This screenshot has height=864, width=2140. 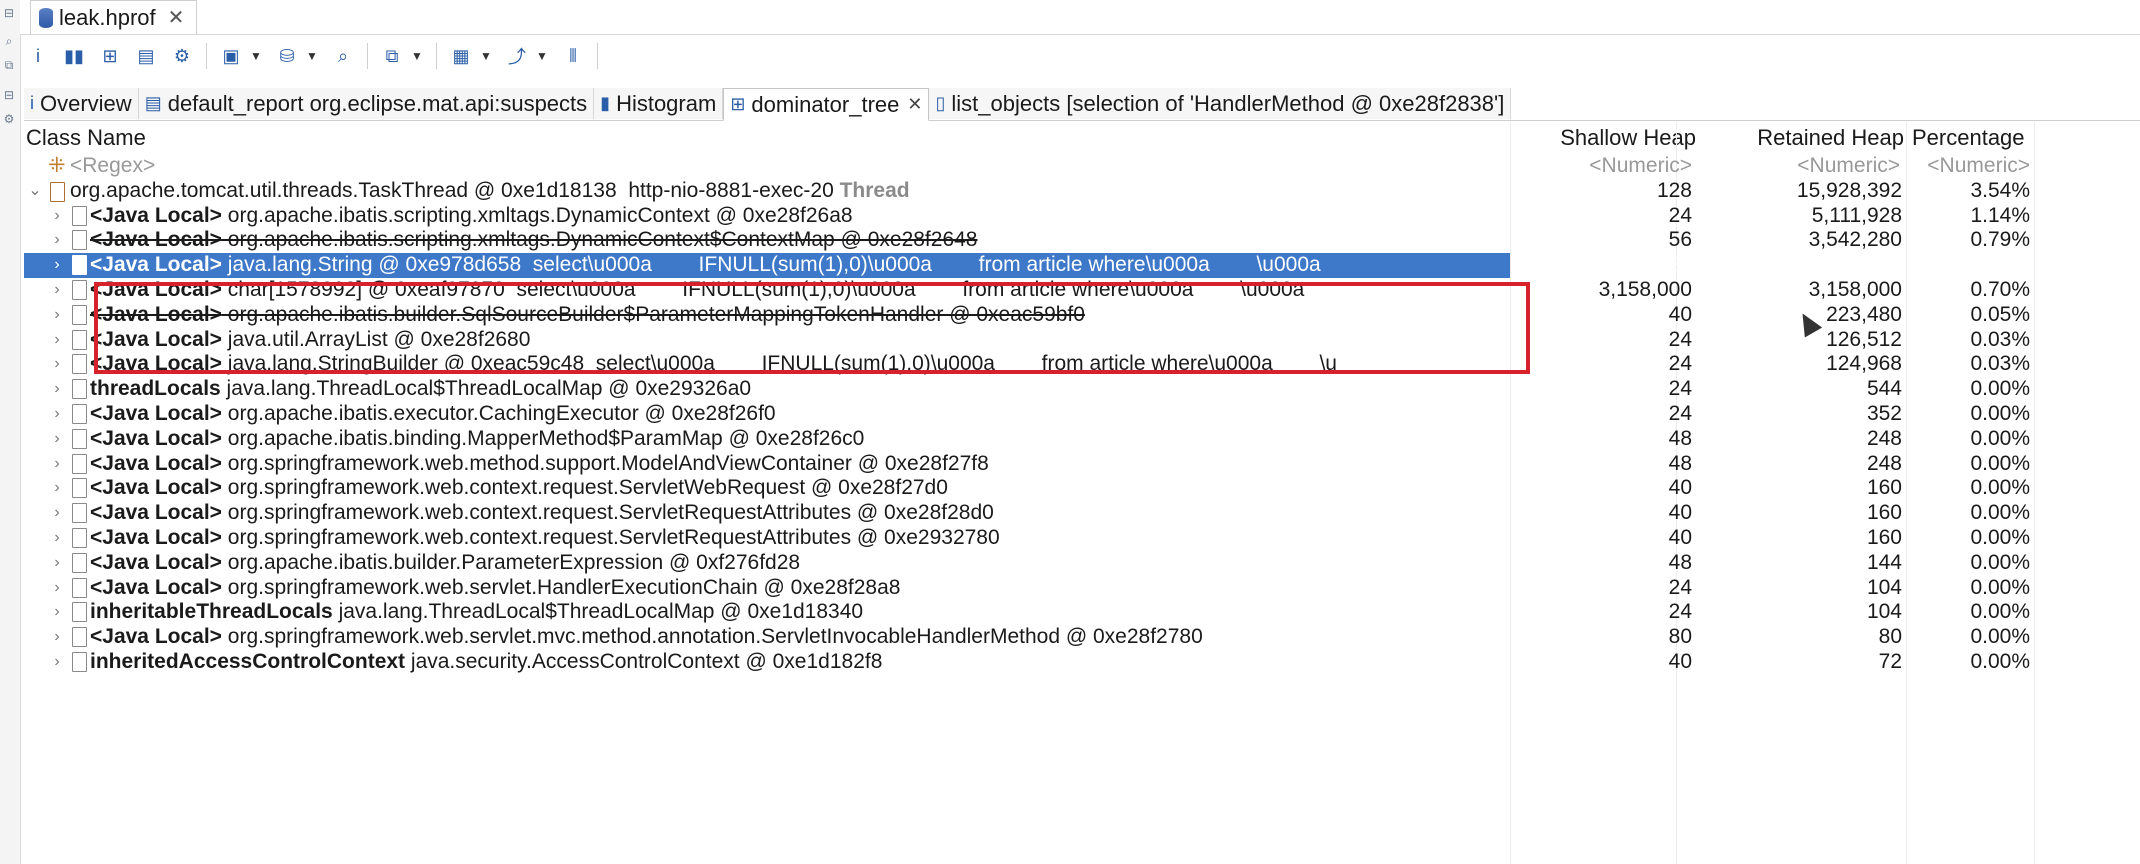 I want to click on thread-tag: Thread, so click(x=874, y=190).